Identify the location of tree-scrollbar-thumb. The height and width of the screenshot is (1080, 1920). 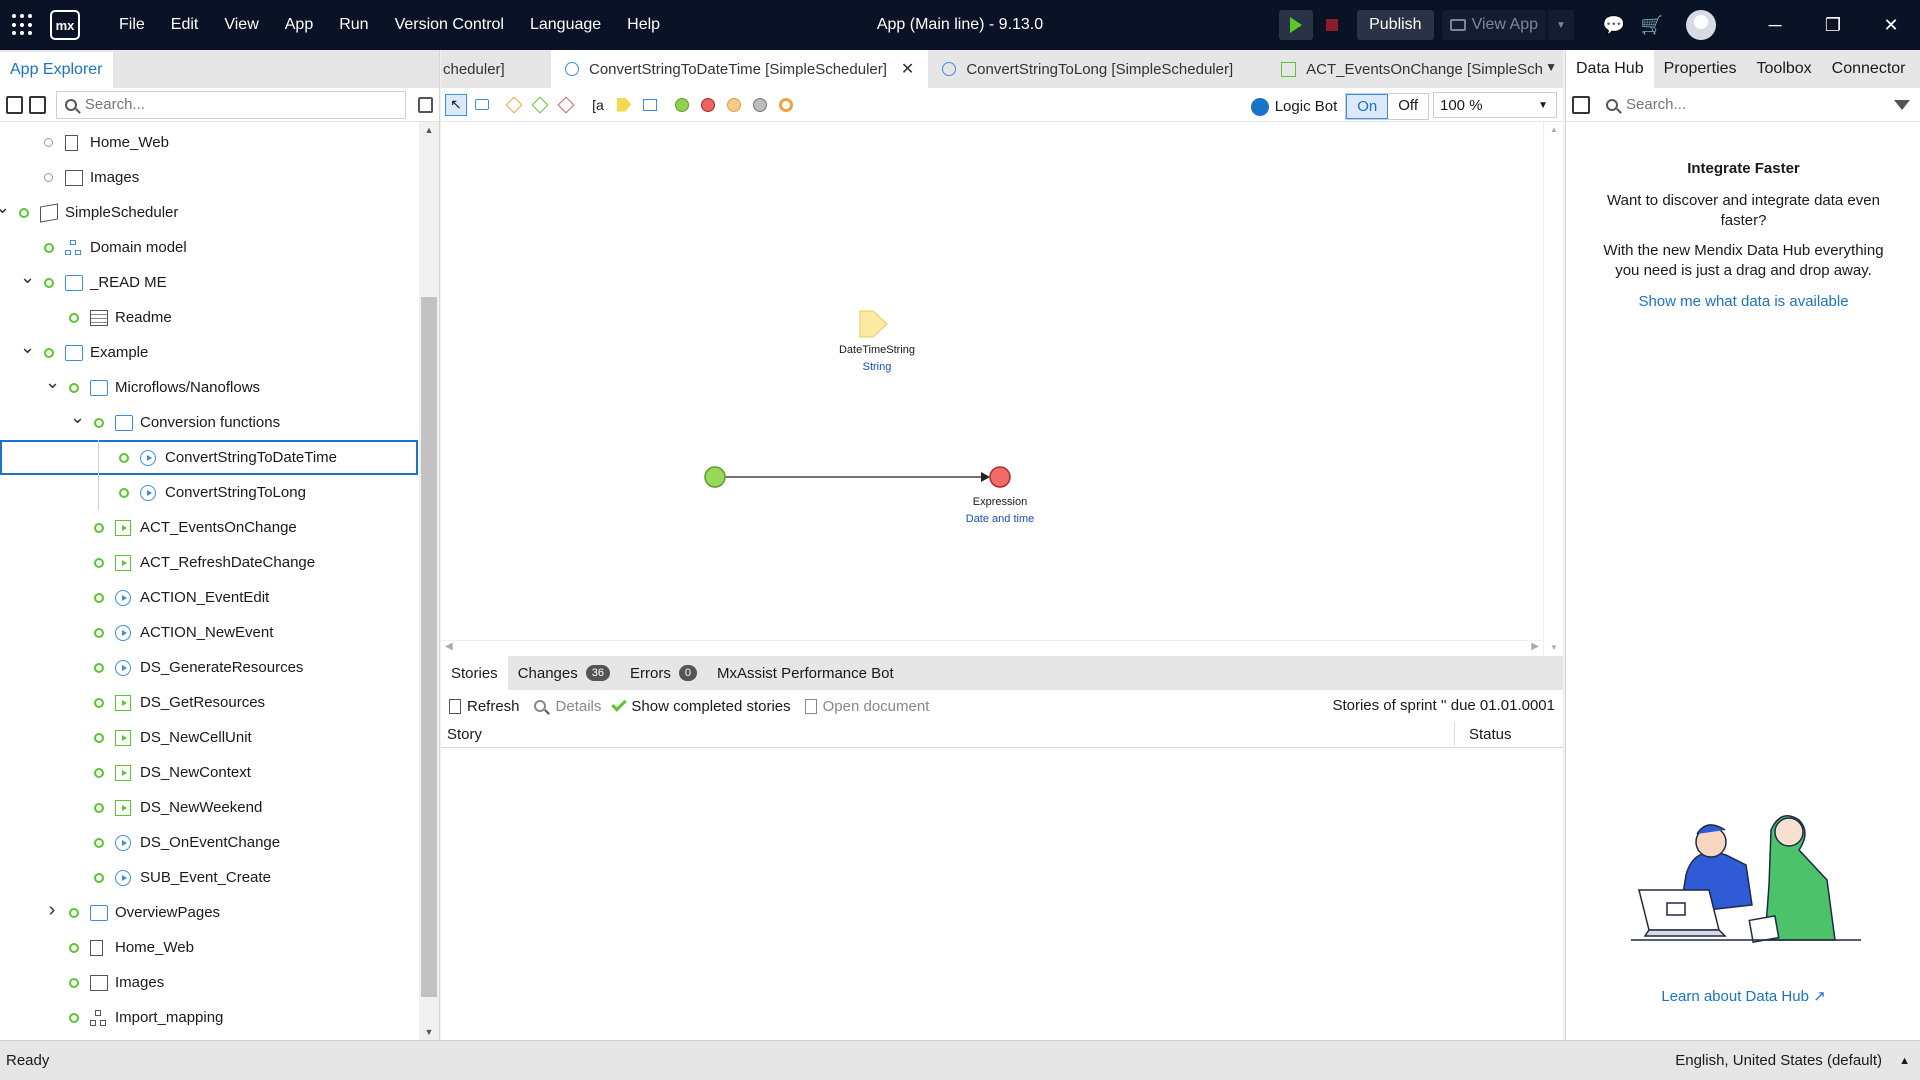
(429, 647).